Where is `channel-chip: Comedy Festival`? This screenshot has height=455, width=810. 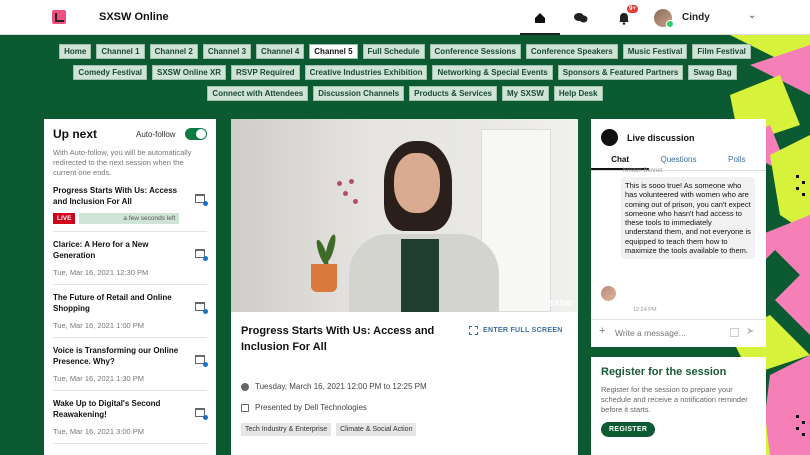
channel-chip: Comedy Festival is located at coordinates (110, 72).